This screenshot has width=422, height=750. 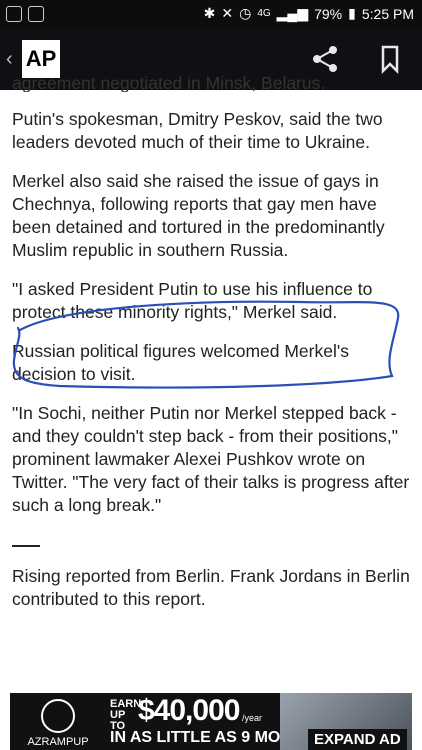 I want to click on system-indicators: ✱ ✕ ◷ 4G ▂▄▆ 79% ▮ 5:25 PM, so click(x=309, y=13).